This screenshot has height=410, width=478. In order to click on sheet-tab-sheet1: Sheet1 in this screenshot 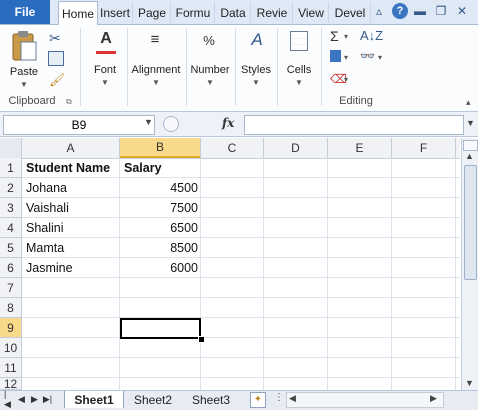, I will do `click(94, 399)`.